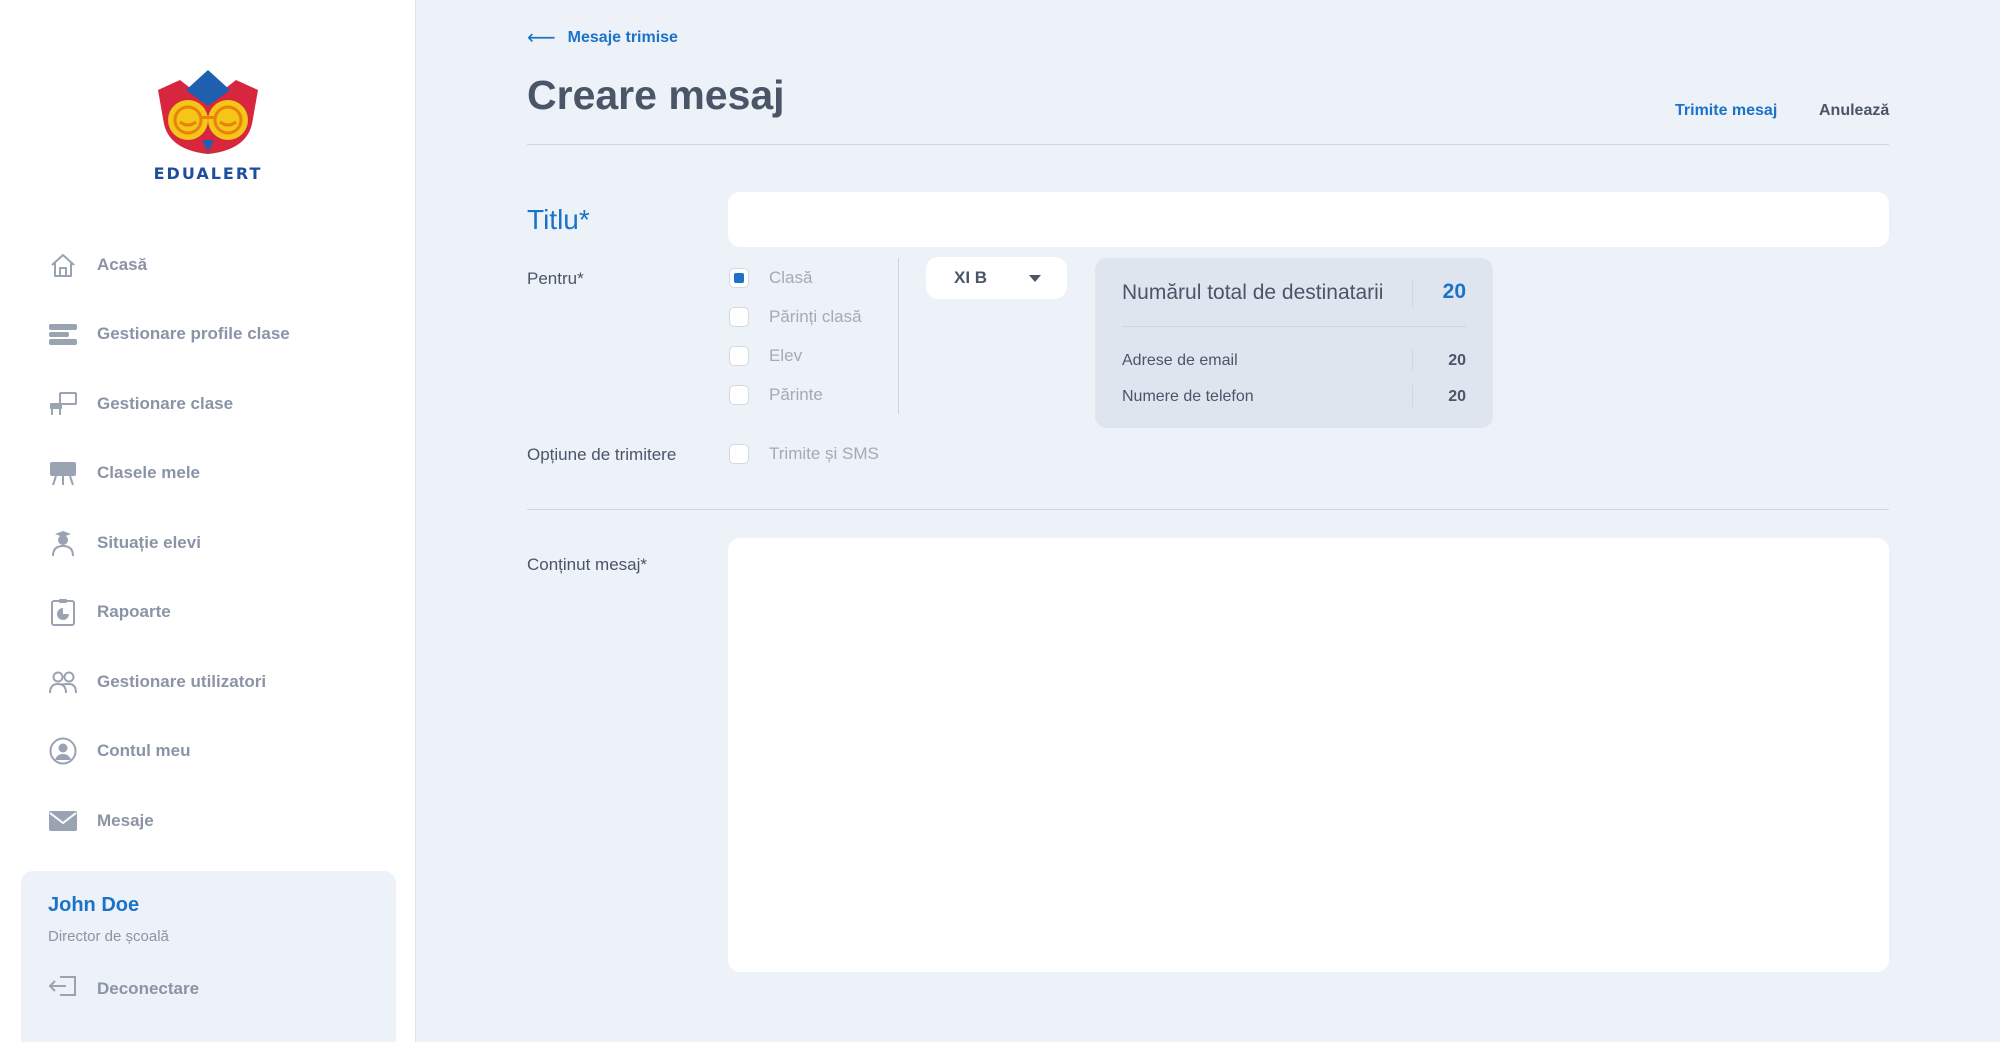 The width and height of the screenshot is (2000, 1042). I want to click on home-icon, so click(63, 265).